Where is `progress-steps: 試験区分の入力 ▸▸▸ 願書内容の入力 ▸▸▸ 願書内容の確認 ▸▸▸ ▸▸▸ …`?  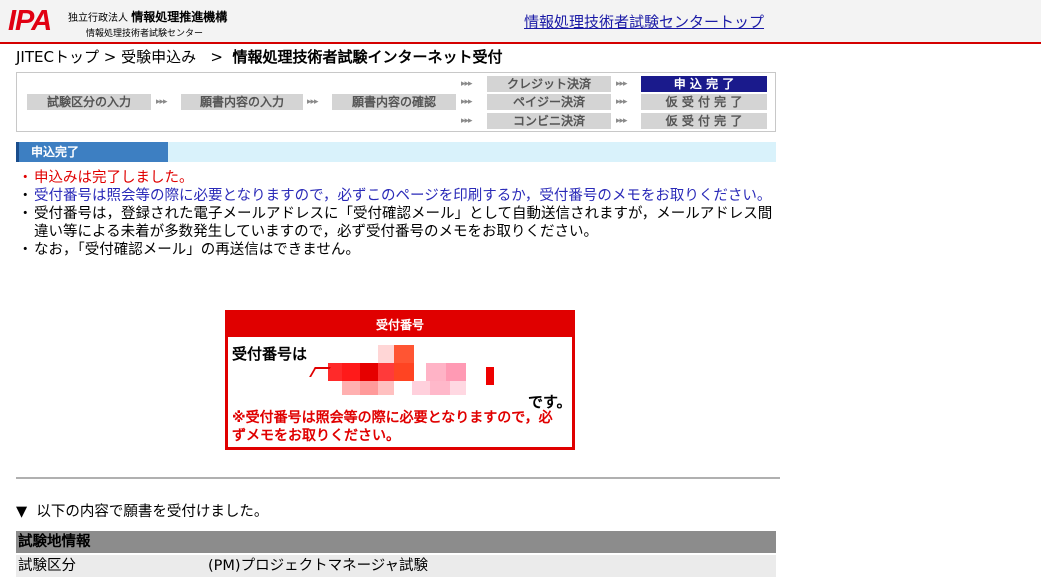
progress-steps: 試験区分の入力 ▸▸▸ 願書内容の入力 ▸▸▸ 願書内容の確認 ▸▸▸ ▸▸▸ … is located at coordinates (396, 102).